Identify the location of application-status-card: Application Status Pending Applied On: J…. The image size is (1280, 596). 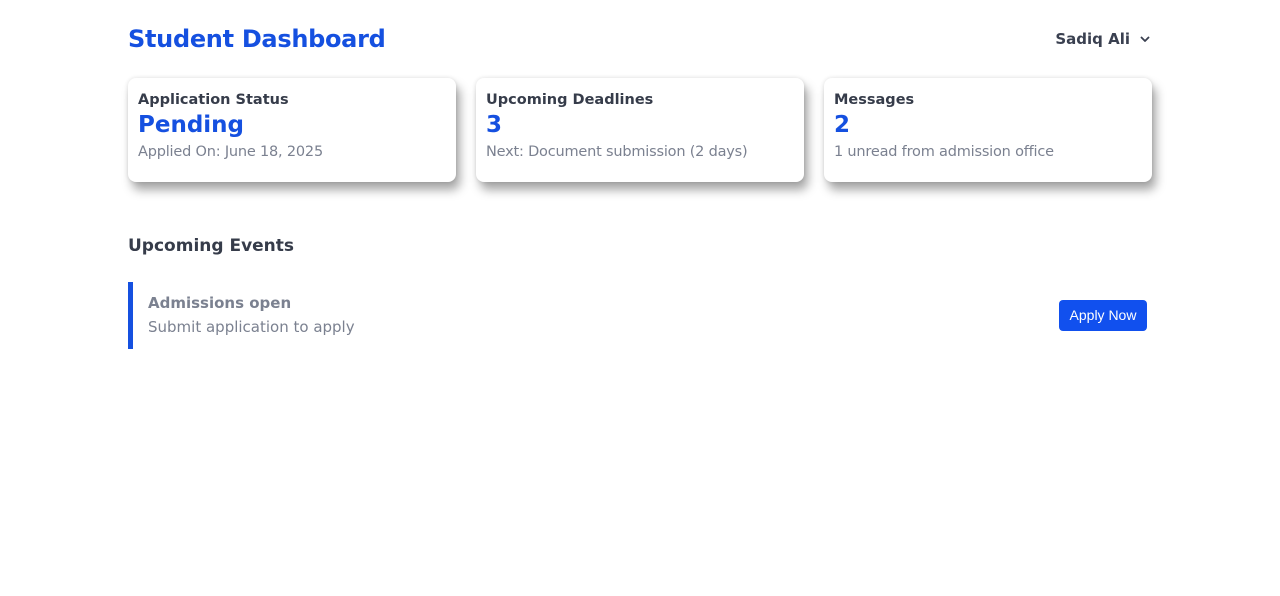
(292, 130).